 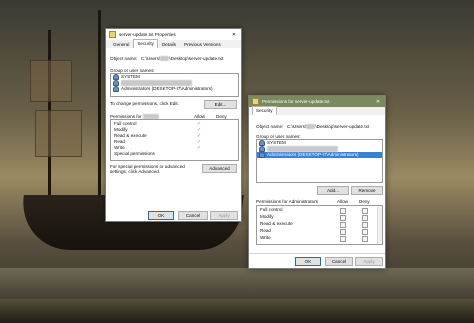 What do you see at coordinates (255, 101) in the screenshot?
I see `lock-icon` at bounding box center [255, 101].